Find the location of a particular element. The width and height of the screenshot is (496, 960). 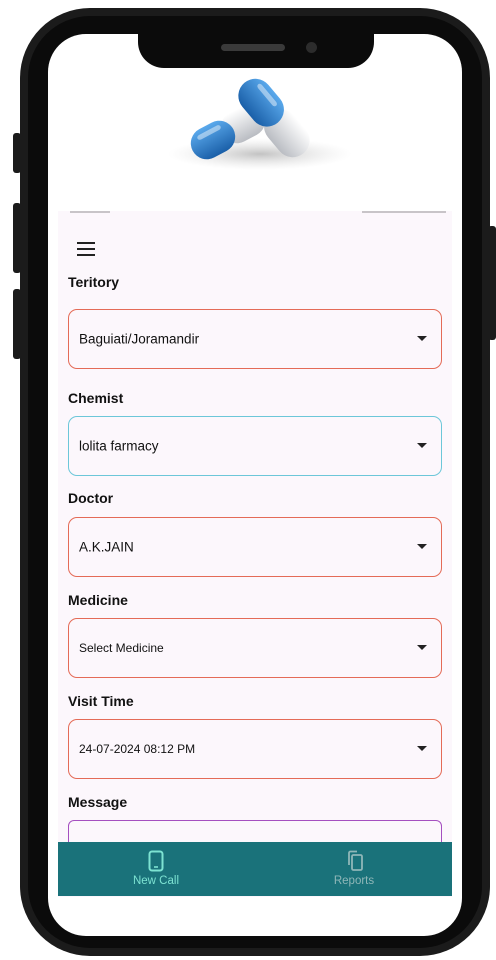

message-label: Message is located at coordinates (98, 802).